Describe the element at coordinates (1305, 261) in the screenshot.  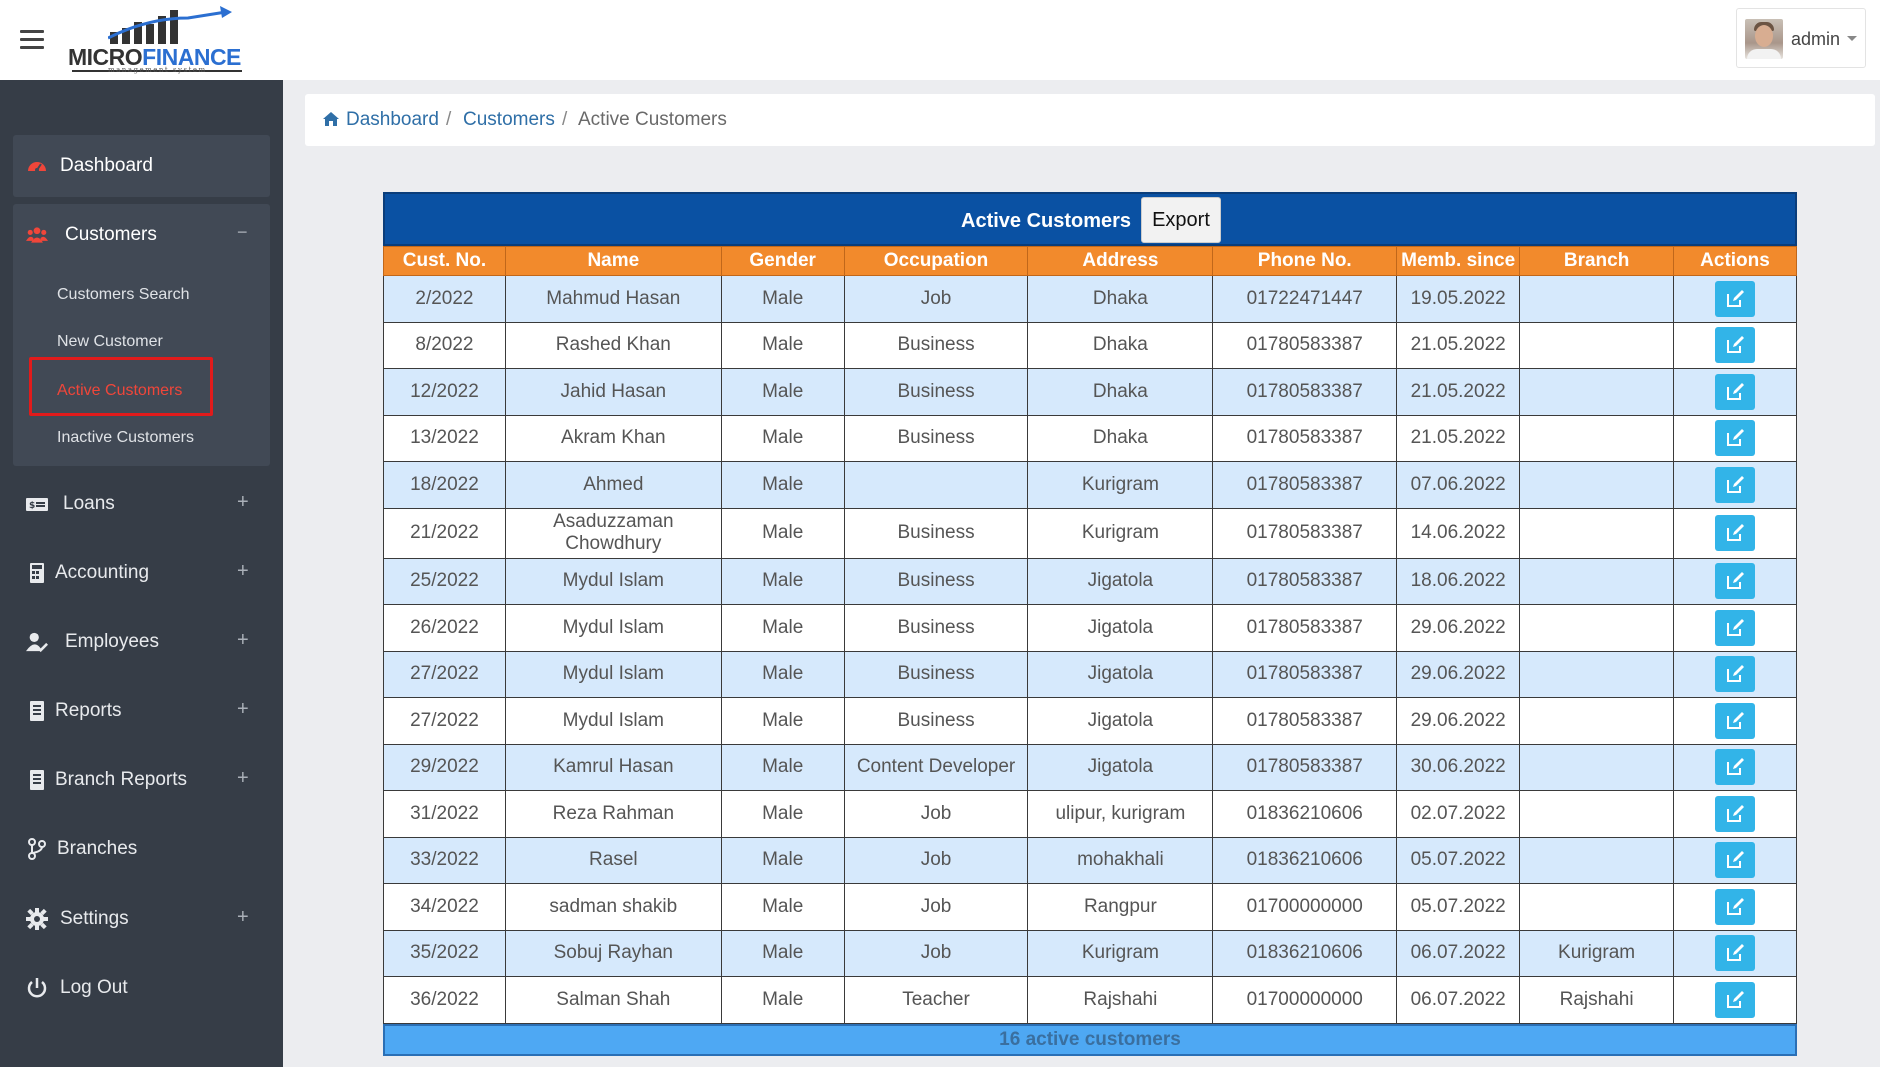
I see `column-header: Phone No.` at that location.